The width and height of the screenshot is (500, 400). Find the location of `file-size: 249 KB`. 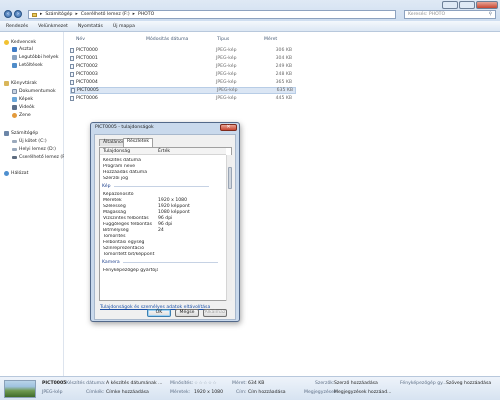

file-size: 249 KB is located at coordinates (283, 66).